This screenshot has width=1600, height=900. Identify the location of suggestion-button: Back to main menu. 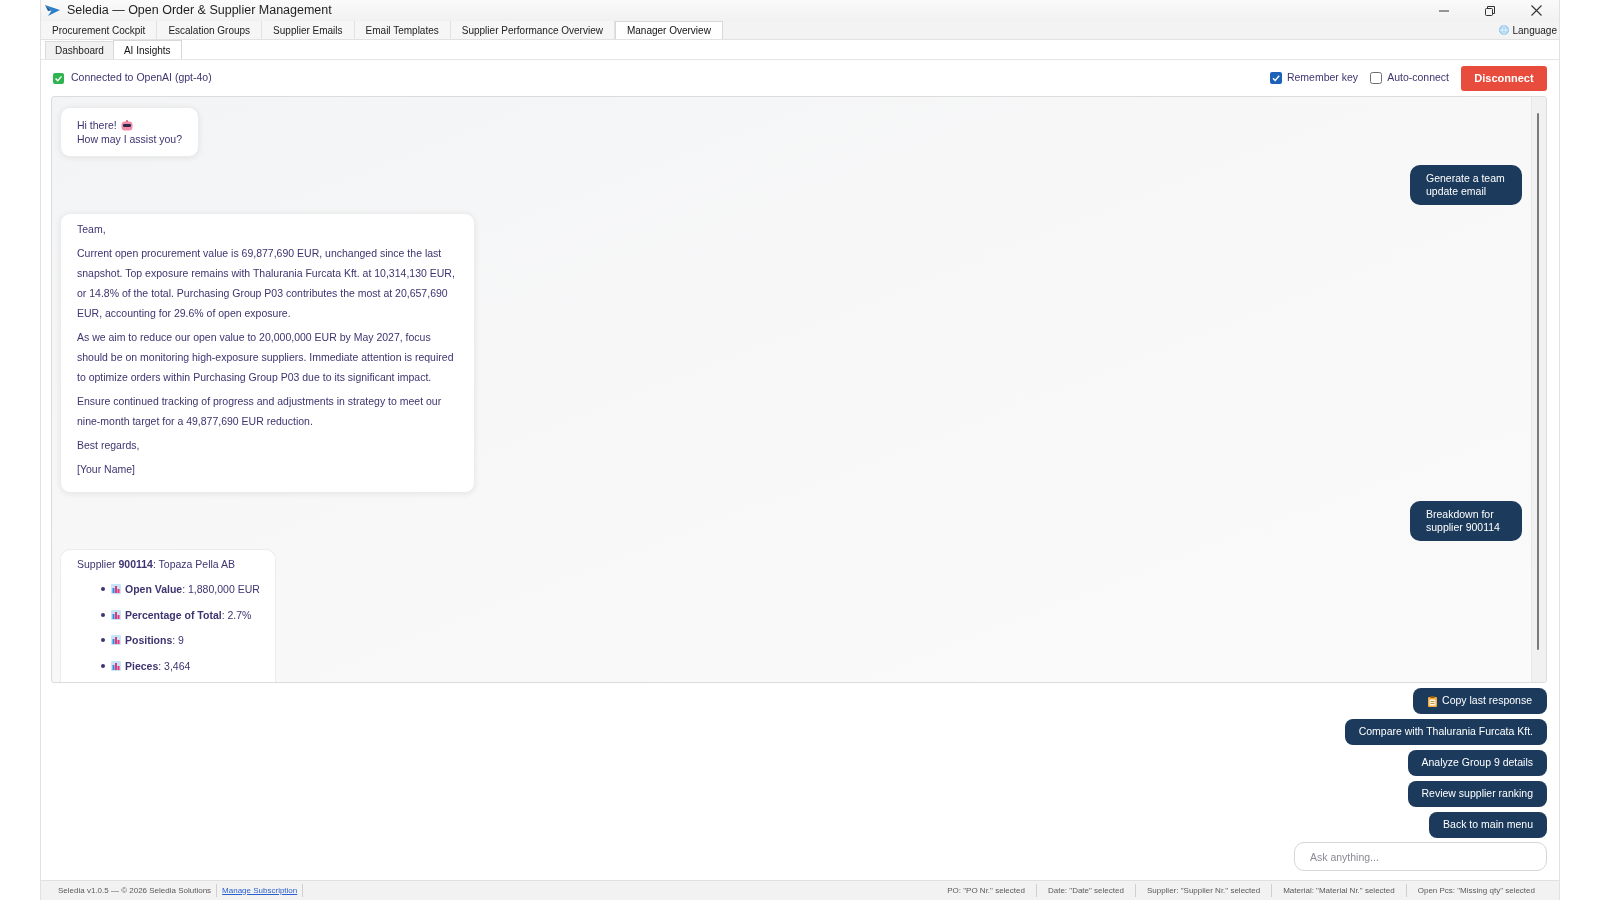
(1488, 825).